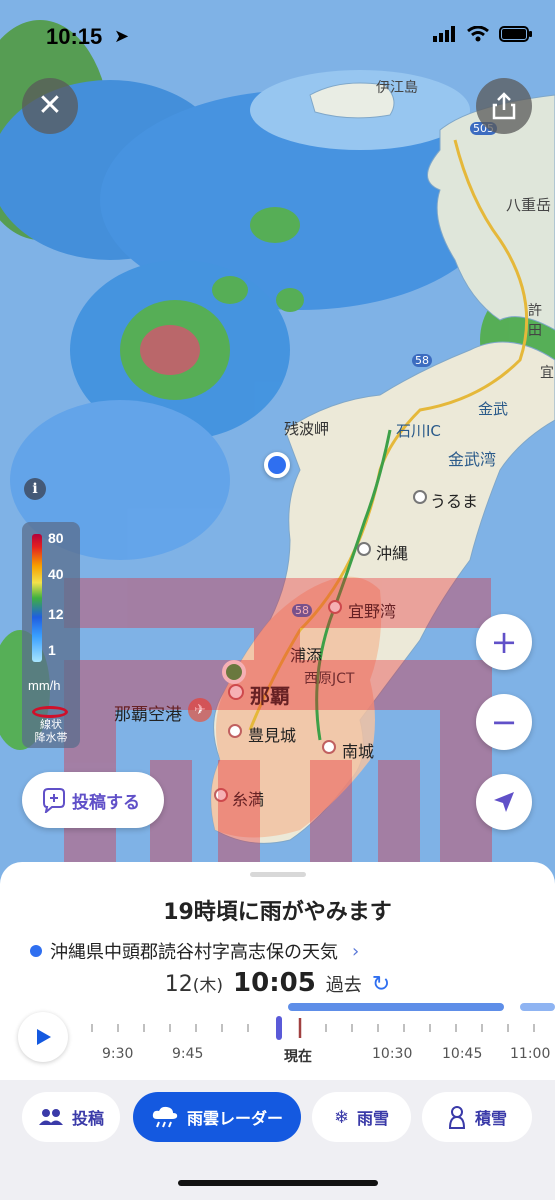 This screenshot has height=1200, width=555. Describe the element at coordinates (87, 1118) in the screenshot. I see `tab-post-label: 投稿` at that location.